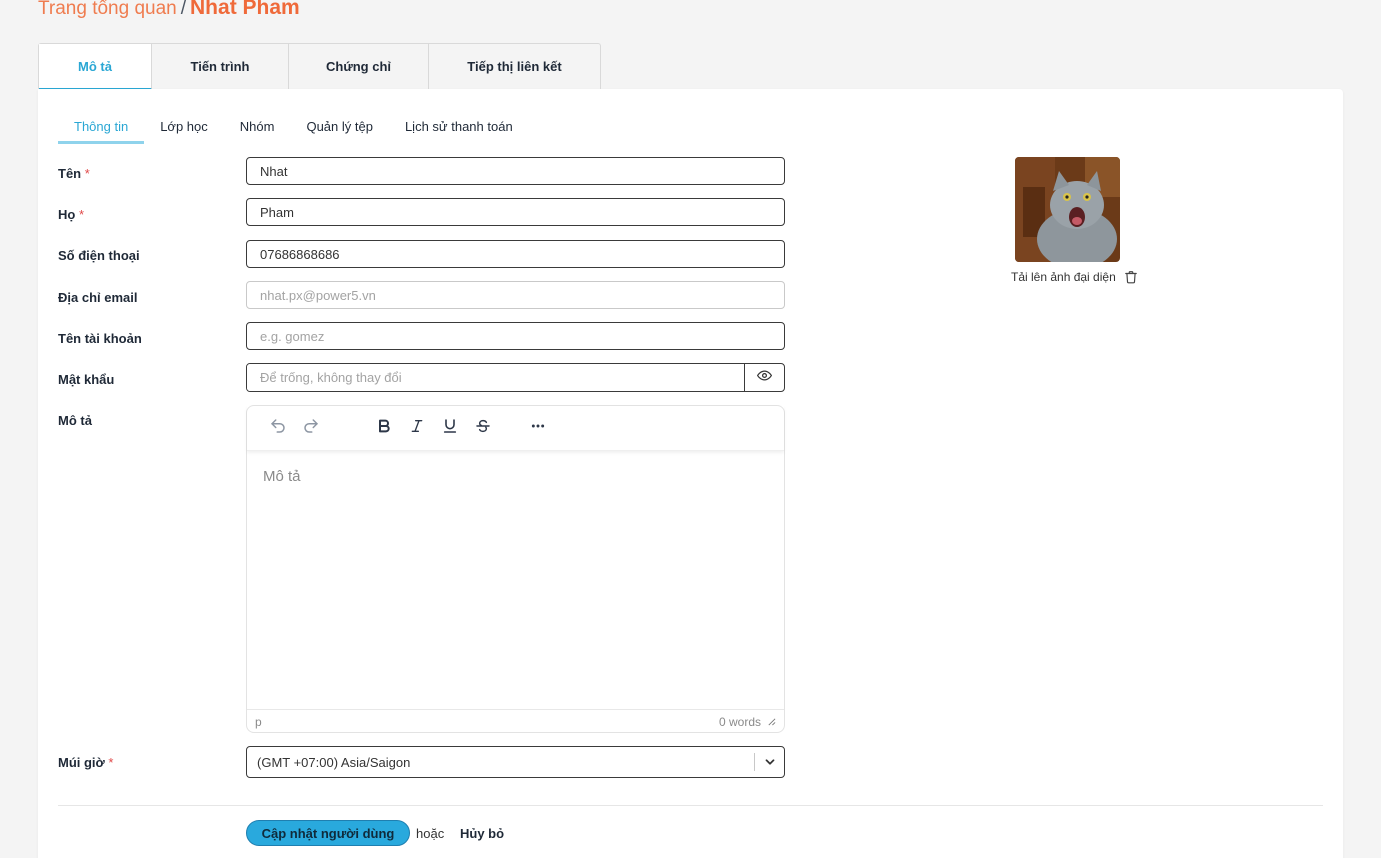 The height and width of the screenshot is (858, 1381). Describe the element at coordinates (1063, 277) in the screenshot. I see `upload-avatar-link: Tải lên ảnh đại diện` at that location.